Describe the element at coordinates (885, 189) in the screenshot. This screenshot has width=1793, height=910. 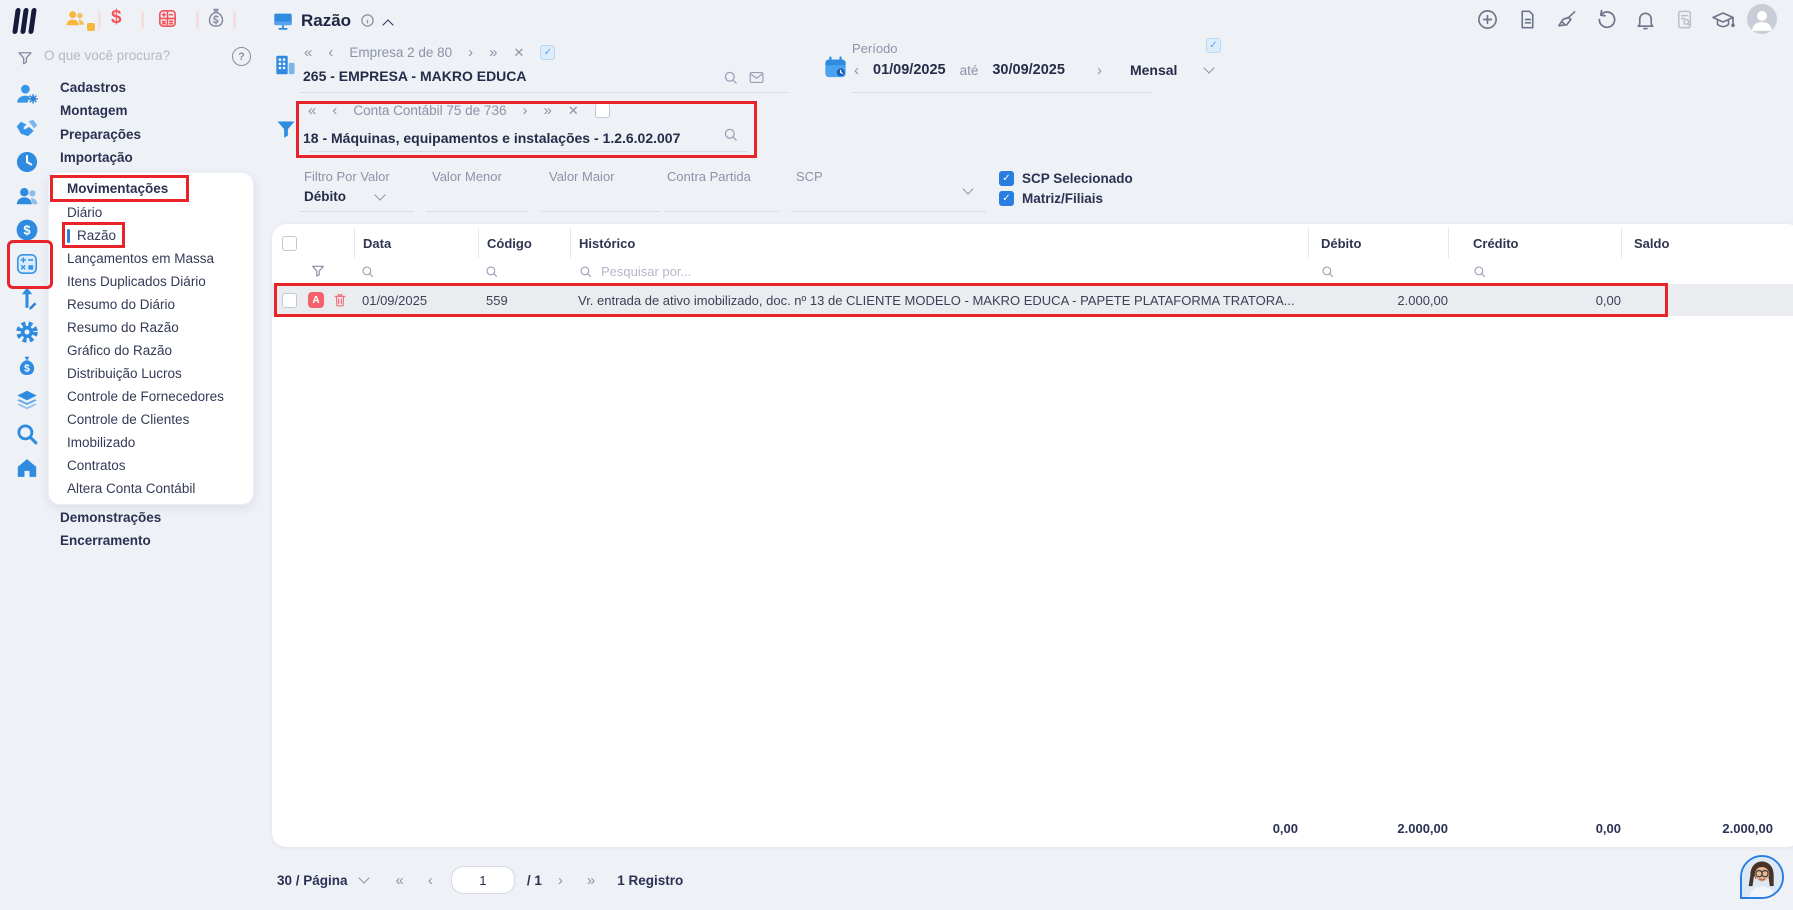
I see `scp-select` at that location.